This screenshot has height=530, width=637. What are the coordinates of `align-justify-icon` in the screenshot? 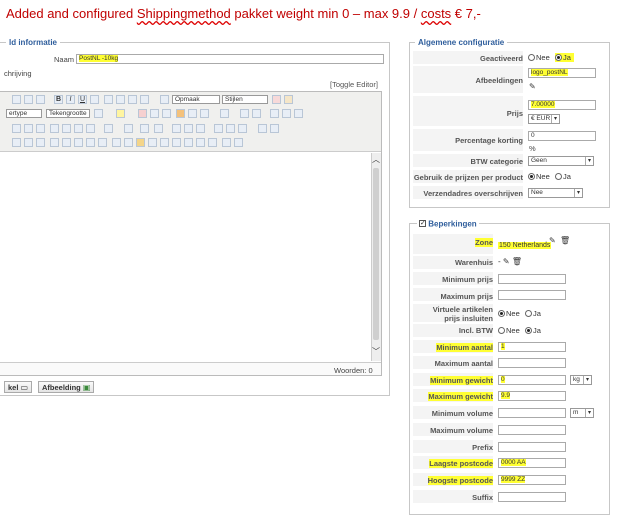 It's located at (144, 99).